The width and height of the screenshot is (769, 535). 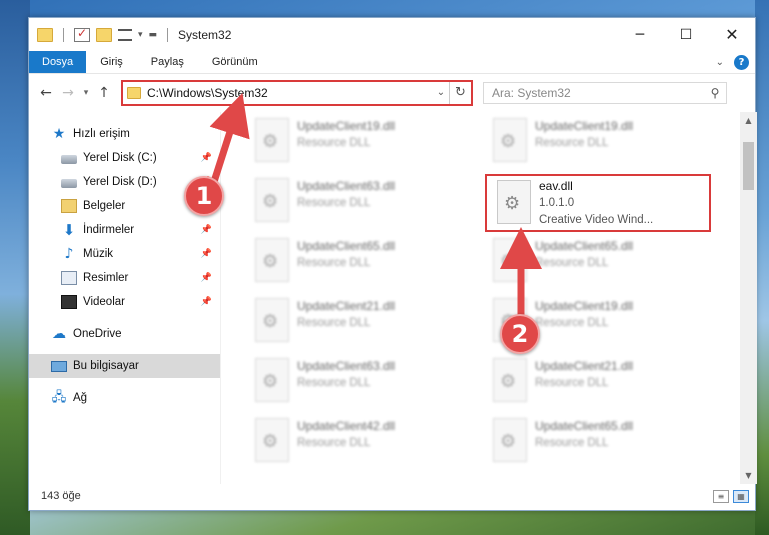 I want to click on chevron-down-icon: ▾, so click(x=140, y=35).